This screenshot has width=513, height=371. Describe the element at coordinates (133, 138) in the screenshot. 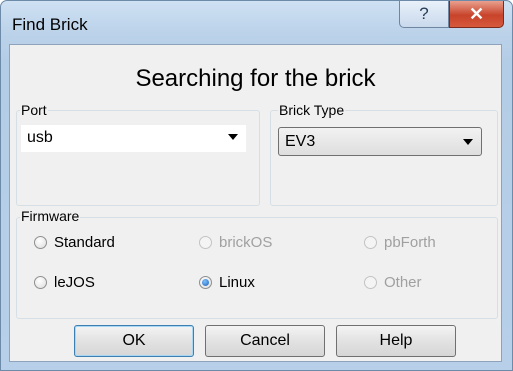

I see `port-select: usb` at that location.